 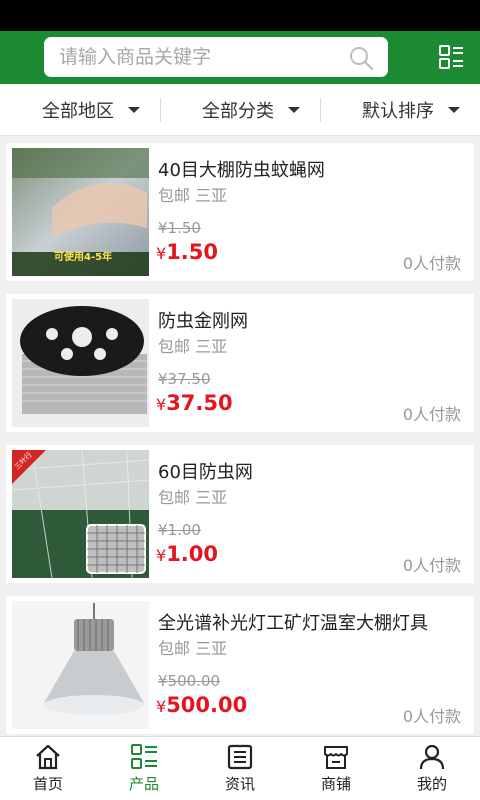 I want to click on top-header, so click(x=240, y=57).